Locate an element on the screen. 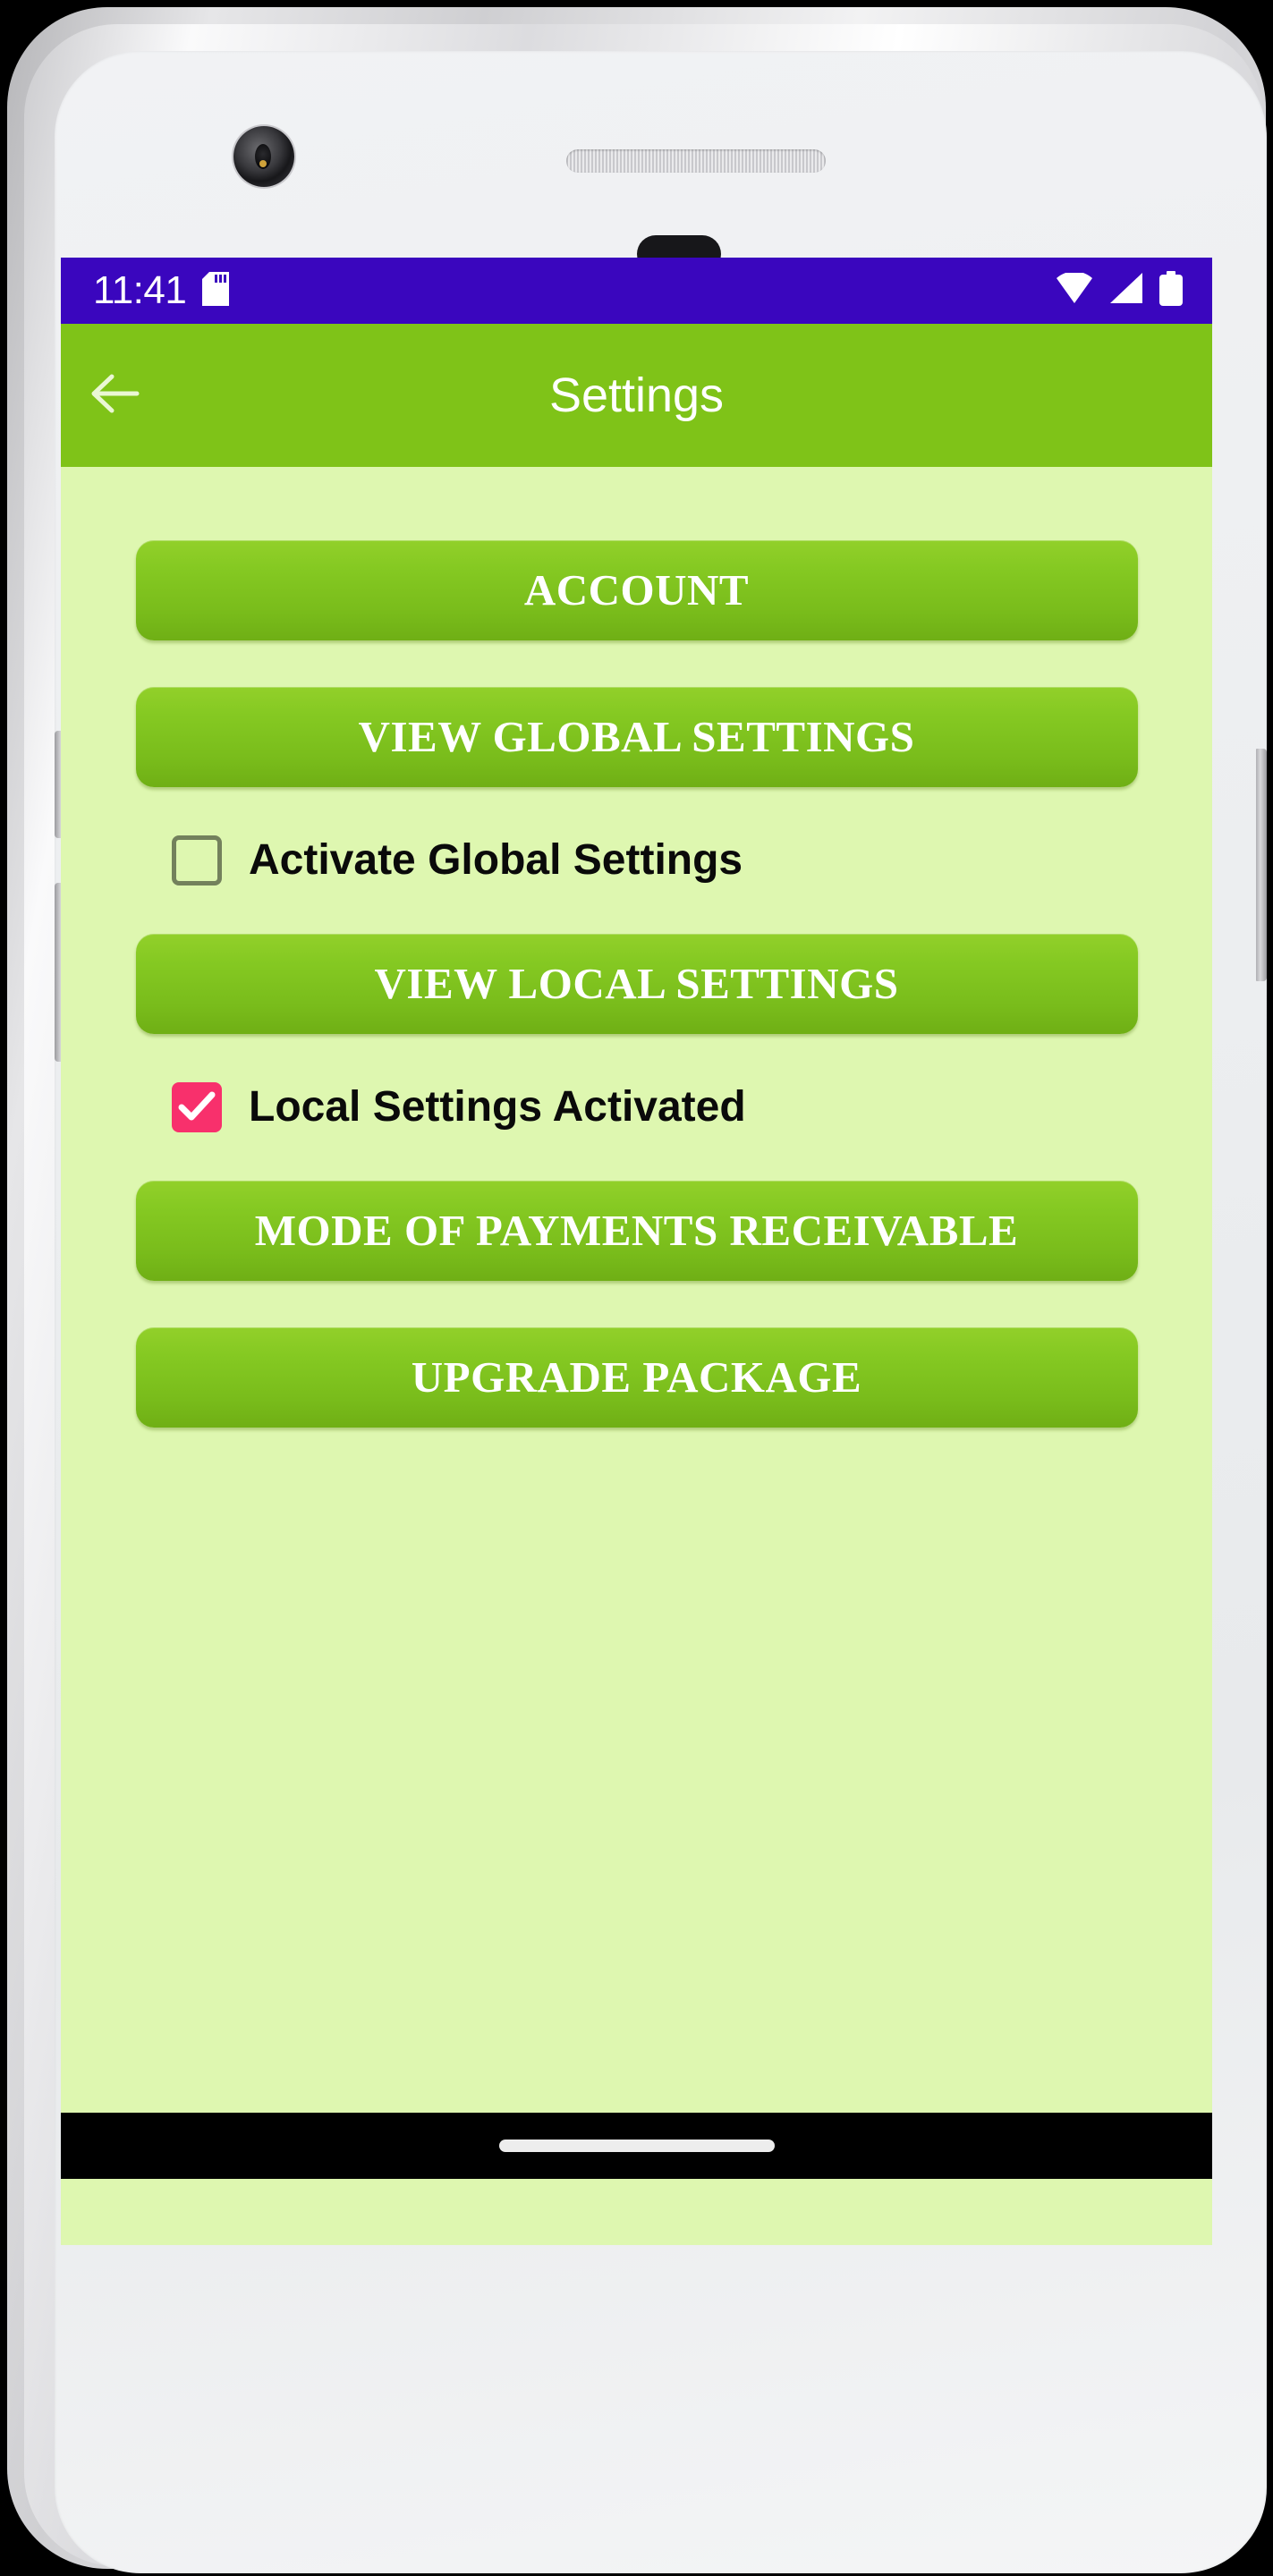 The image size is (1273, 2576). activate-global-settings-label: Activate Global Settings is located at coordinates (496, 860).